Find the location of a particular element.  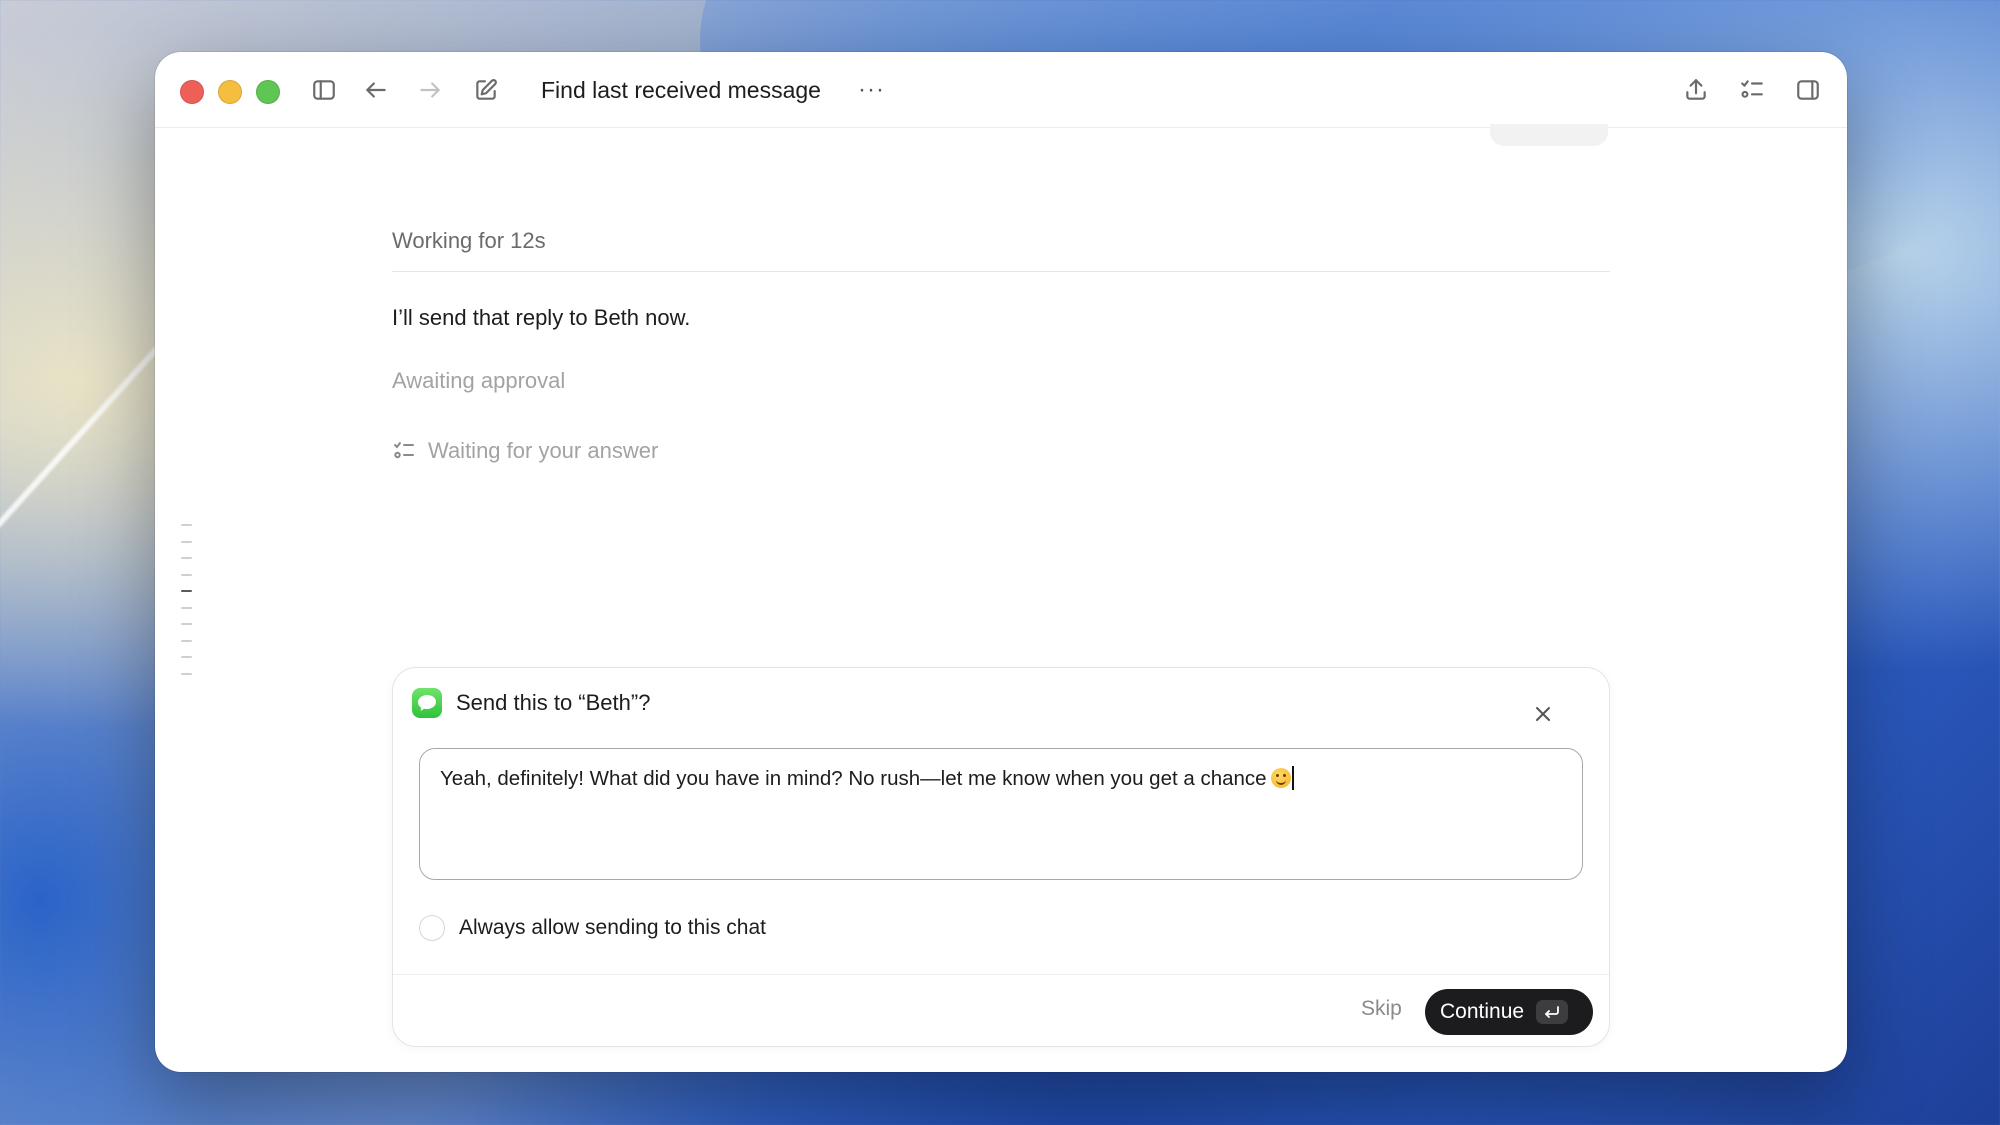

text-cursor is located at coordinates (1292, 778).